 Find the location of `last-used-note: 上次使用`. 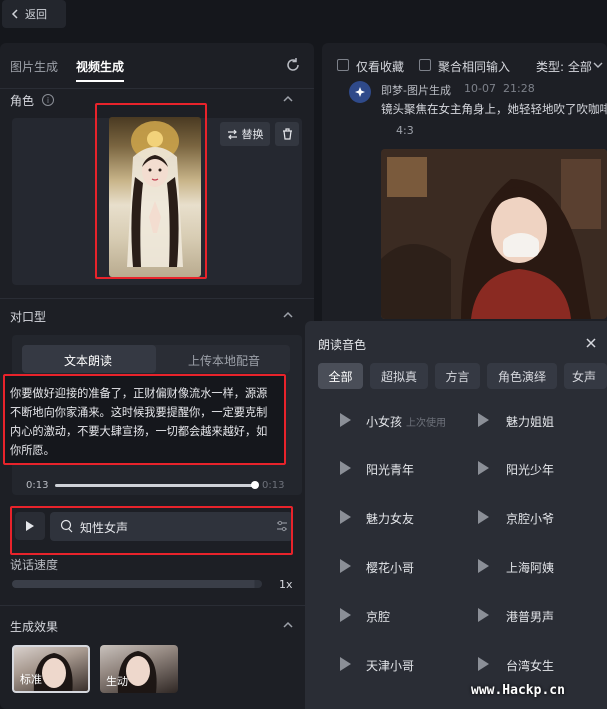

last-used-note: 上次使用 is located at coordinates (426, 423).